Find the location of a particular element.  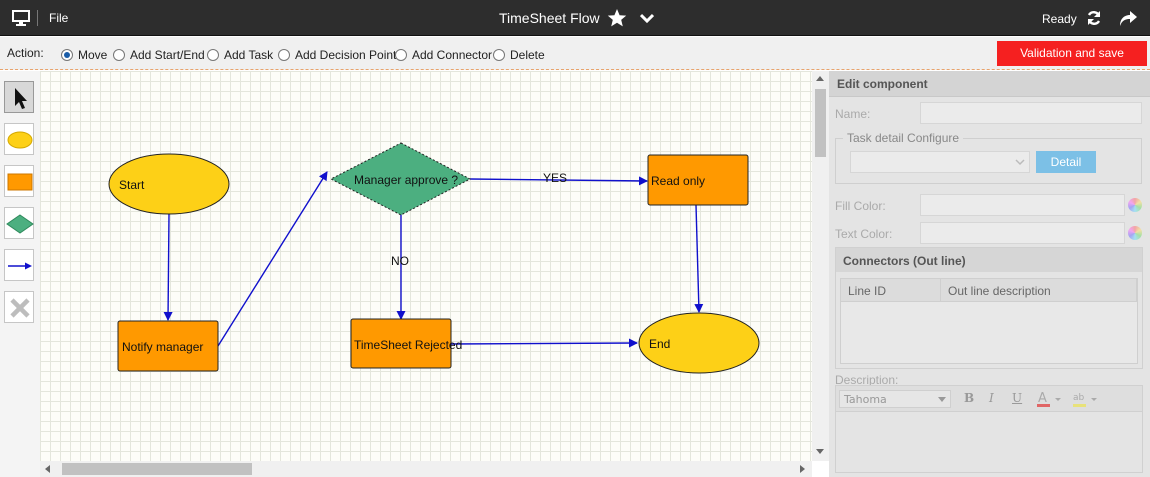

action-add-connector-radio: Add Connector is located at coordinates (443, 55).